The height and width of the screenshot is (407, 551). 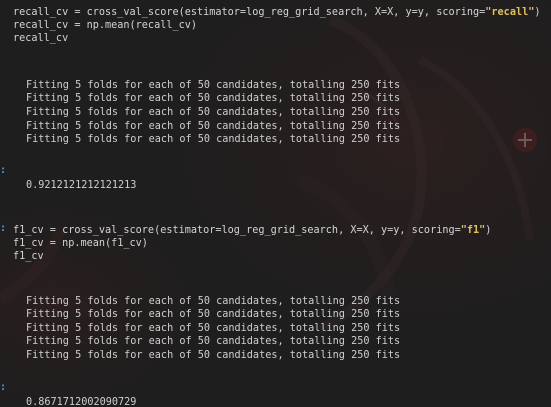 I want to click on input-prompt: :, so click(x=3, y=228).